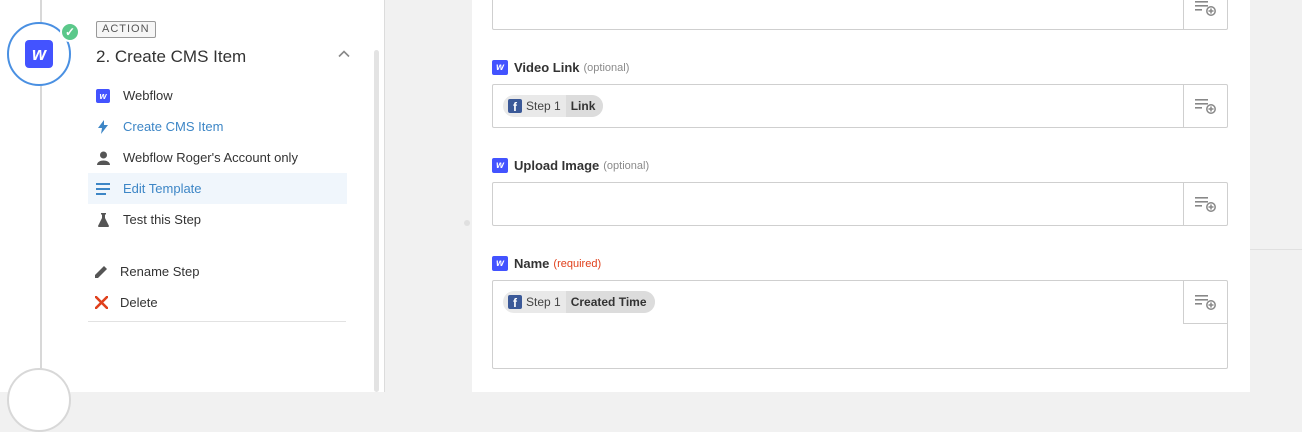 The height and width of the screenshot is (432, 1302). I want to click on video-link-input: f Step 1 Link, so click(860, 106).